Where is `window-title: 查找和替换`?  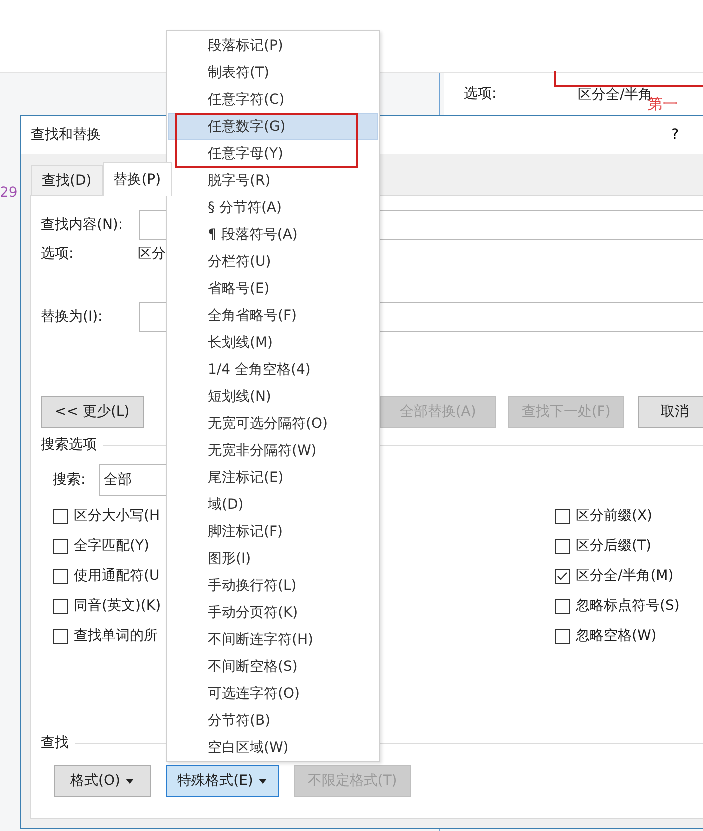 window-title: 查找和替换 is located at coordinates (66, 135).